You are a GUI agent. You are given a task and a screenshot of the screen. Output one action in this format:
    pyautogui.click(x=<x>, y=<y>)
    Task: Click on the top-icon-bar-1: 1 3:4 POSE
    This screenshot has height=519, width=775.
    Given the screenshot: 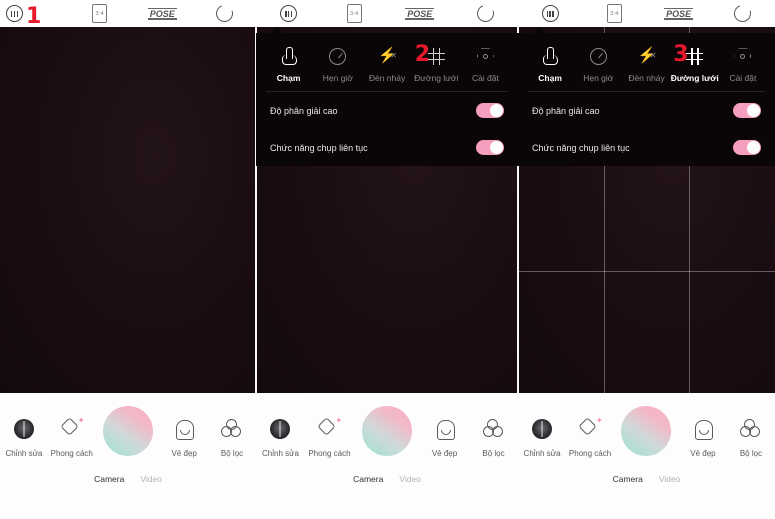 What is the action you would take?
    pyautogui.click(x=128, y=14)
    